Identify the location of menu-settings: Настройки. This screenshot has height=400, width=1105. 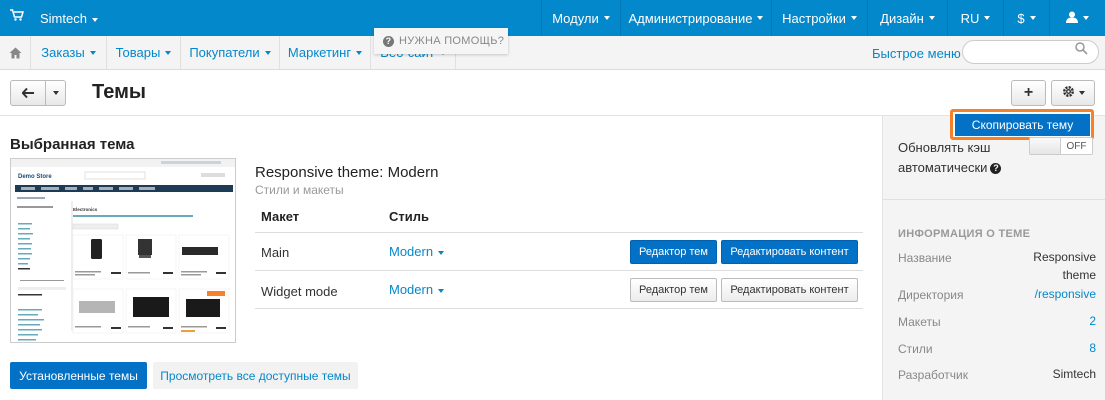
(819, 18).